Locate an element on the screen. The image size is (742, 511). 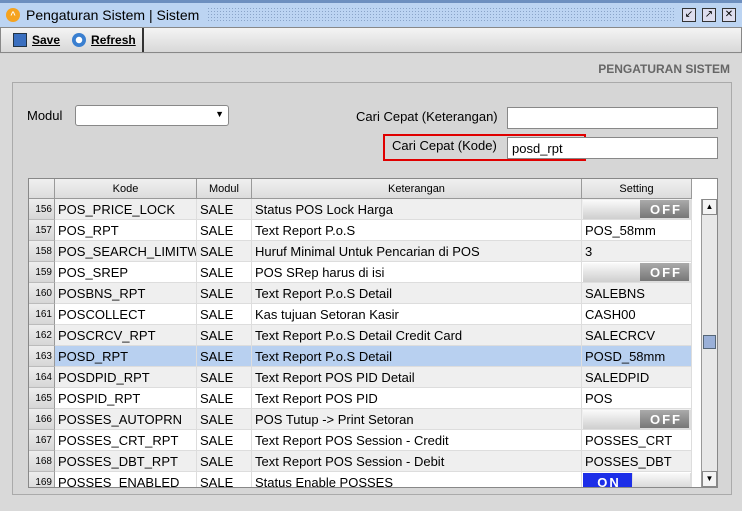
refresh-button: Refresh is located at coordinates (104, 40).